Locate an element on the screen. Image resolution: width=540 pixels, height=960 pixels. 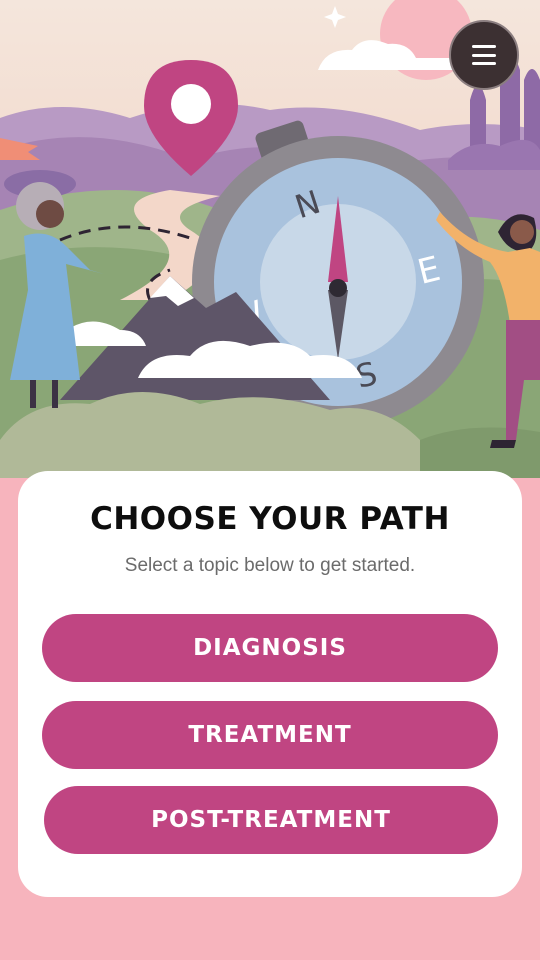
hamburger-menu-icon is located at coordinates (484, 55).